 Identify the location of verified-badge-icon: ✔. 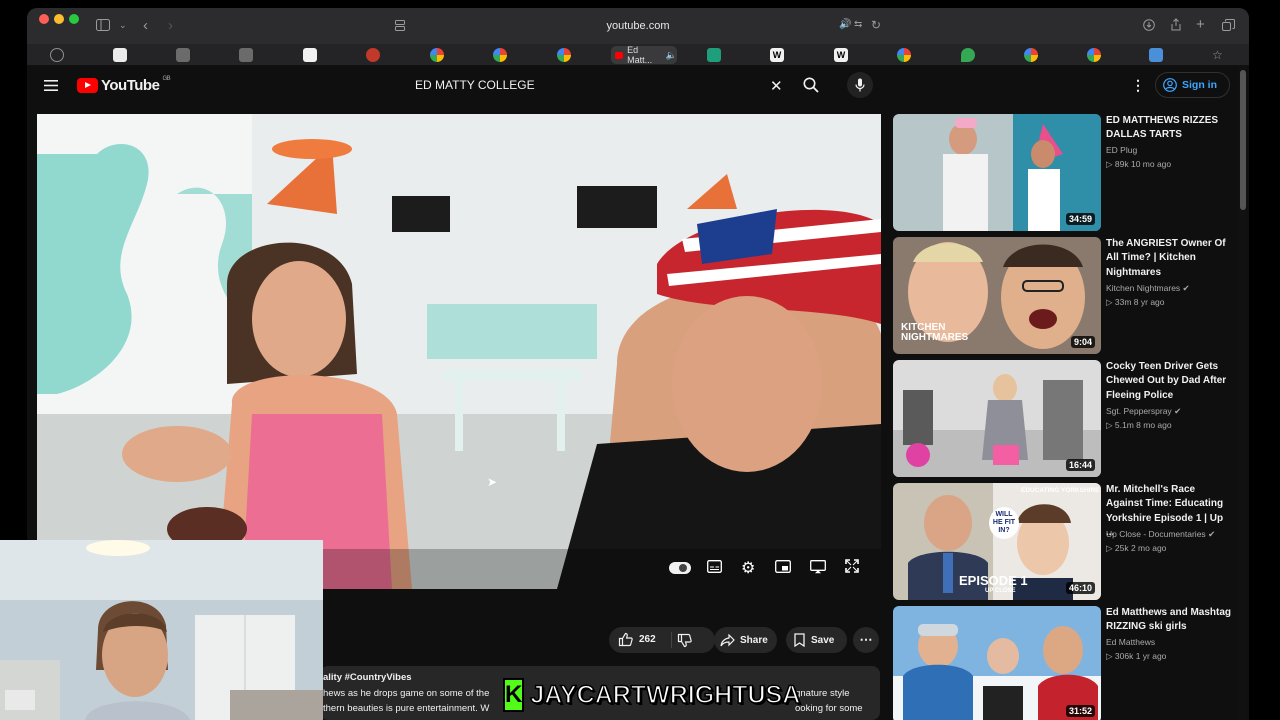
(1186, 288).